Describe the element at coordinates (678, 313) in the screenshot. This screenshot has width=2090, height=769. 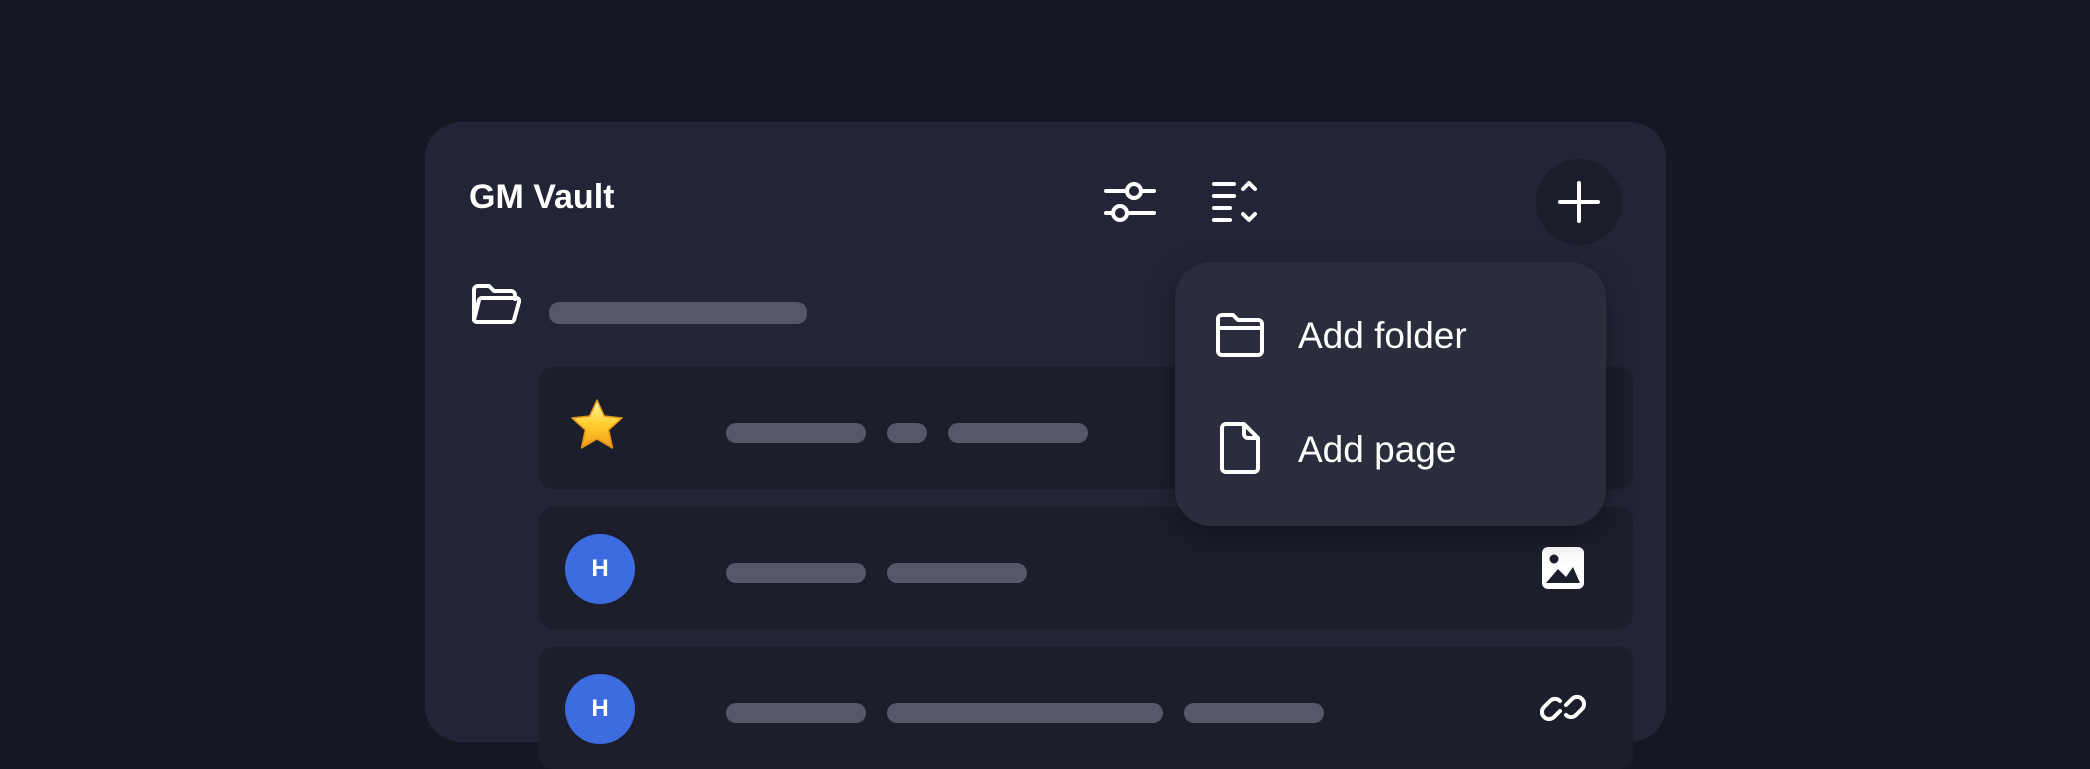
I see `folder-name-placeholder` at that location.